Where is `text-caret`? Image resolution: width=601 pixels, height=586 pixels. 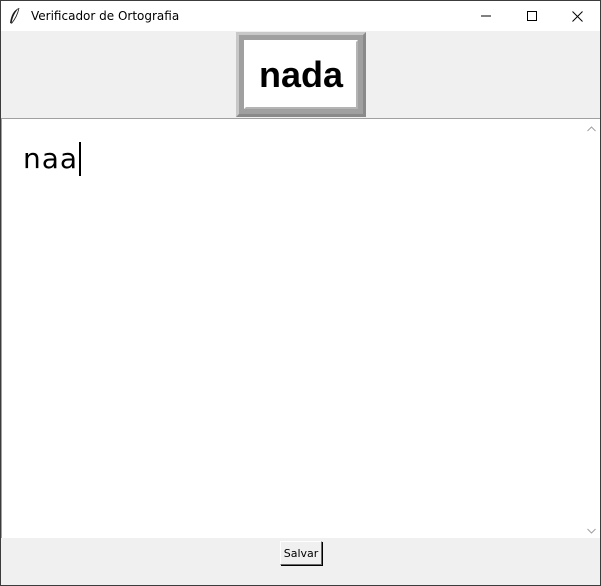
text-caret is located at coordinates (80, 159).